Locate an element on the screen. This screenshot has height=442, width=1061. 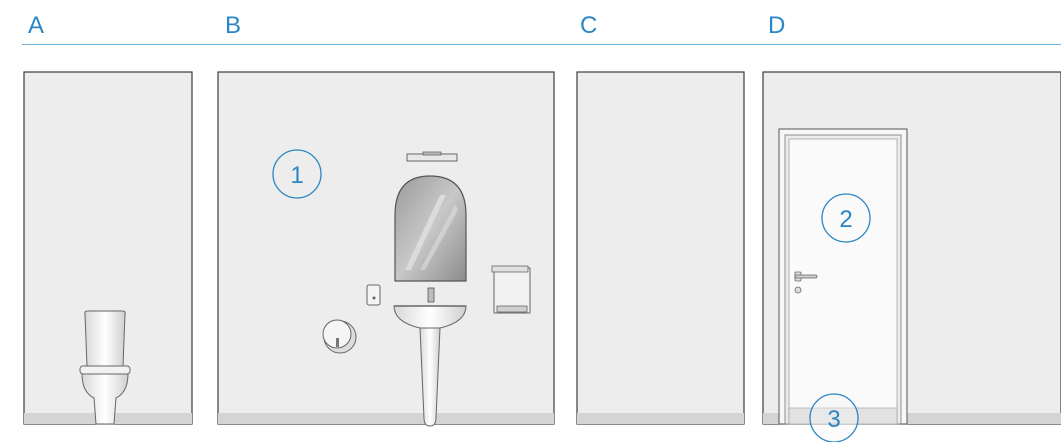
callout-3-number: 3 is located at coordinates (833, 419).